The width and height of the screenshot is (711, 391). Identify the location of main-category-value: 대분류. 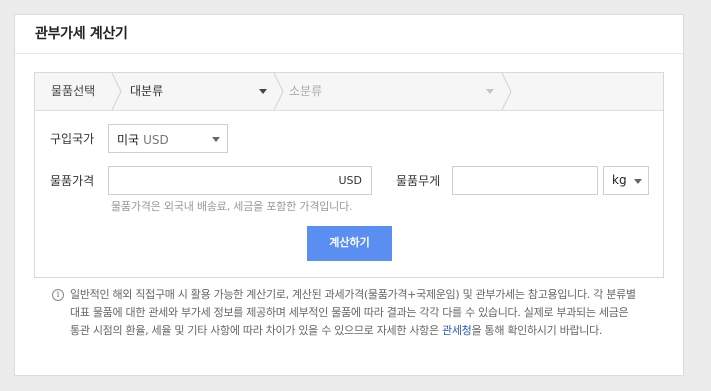
(147, 91).